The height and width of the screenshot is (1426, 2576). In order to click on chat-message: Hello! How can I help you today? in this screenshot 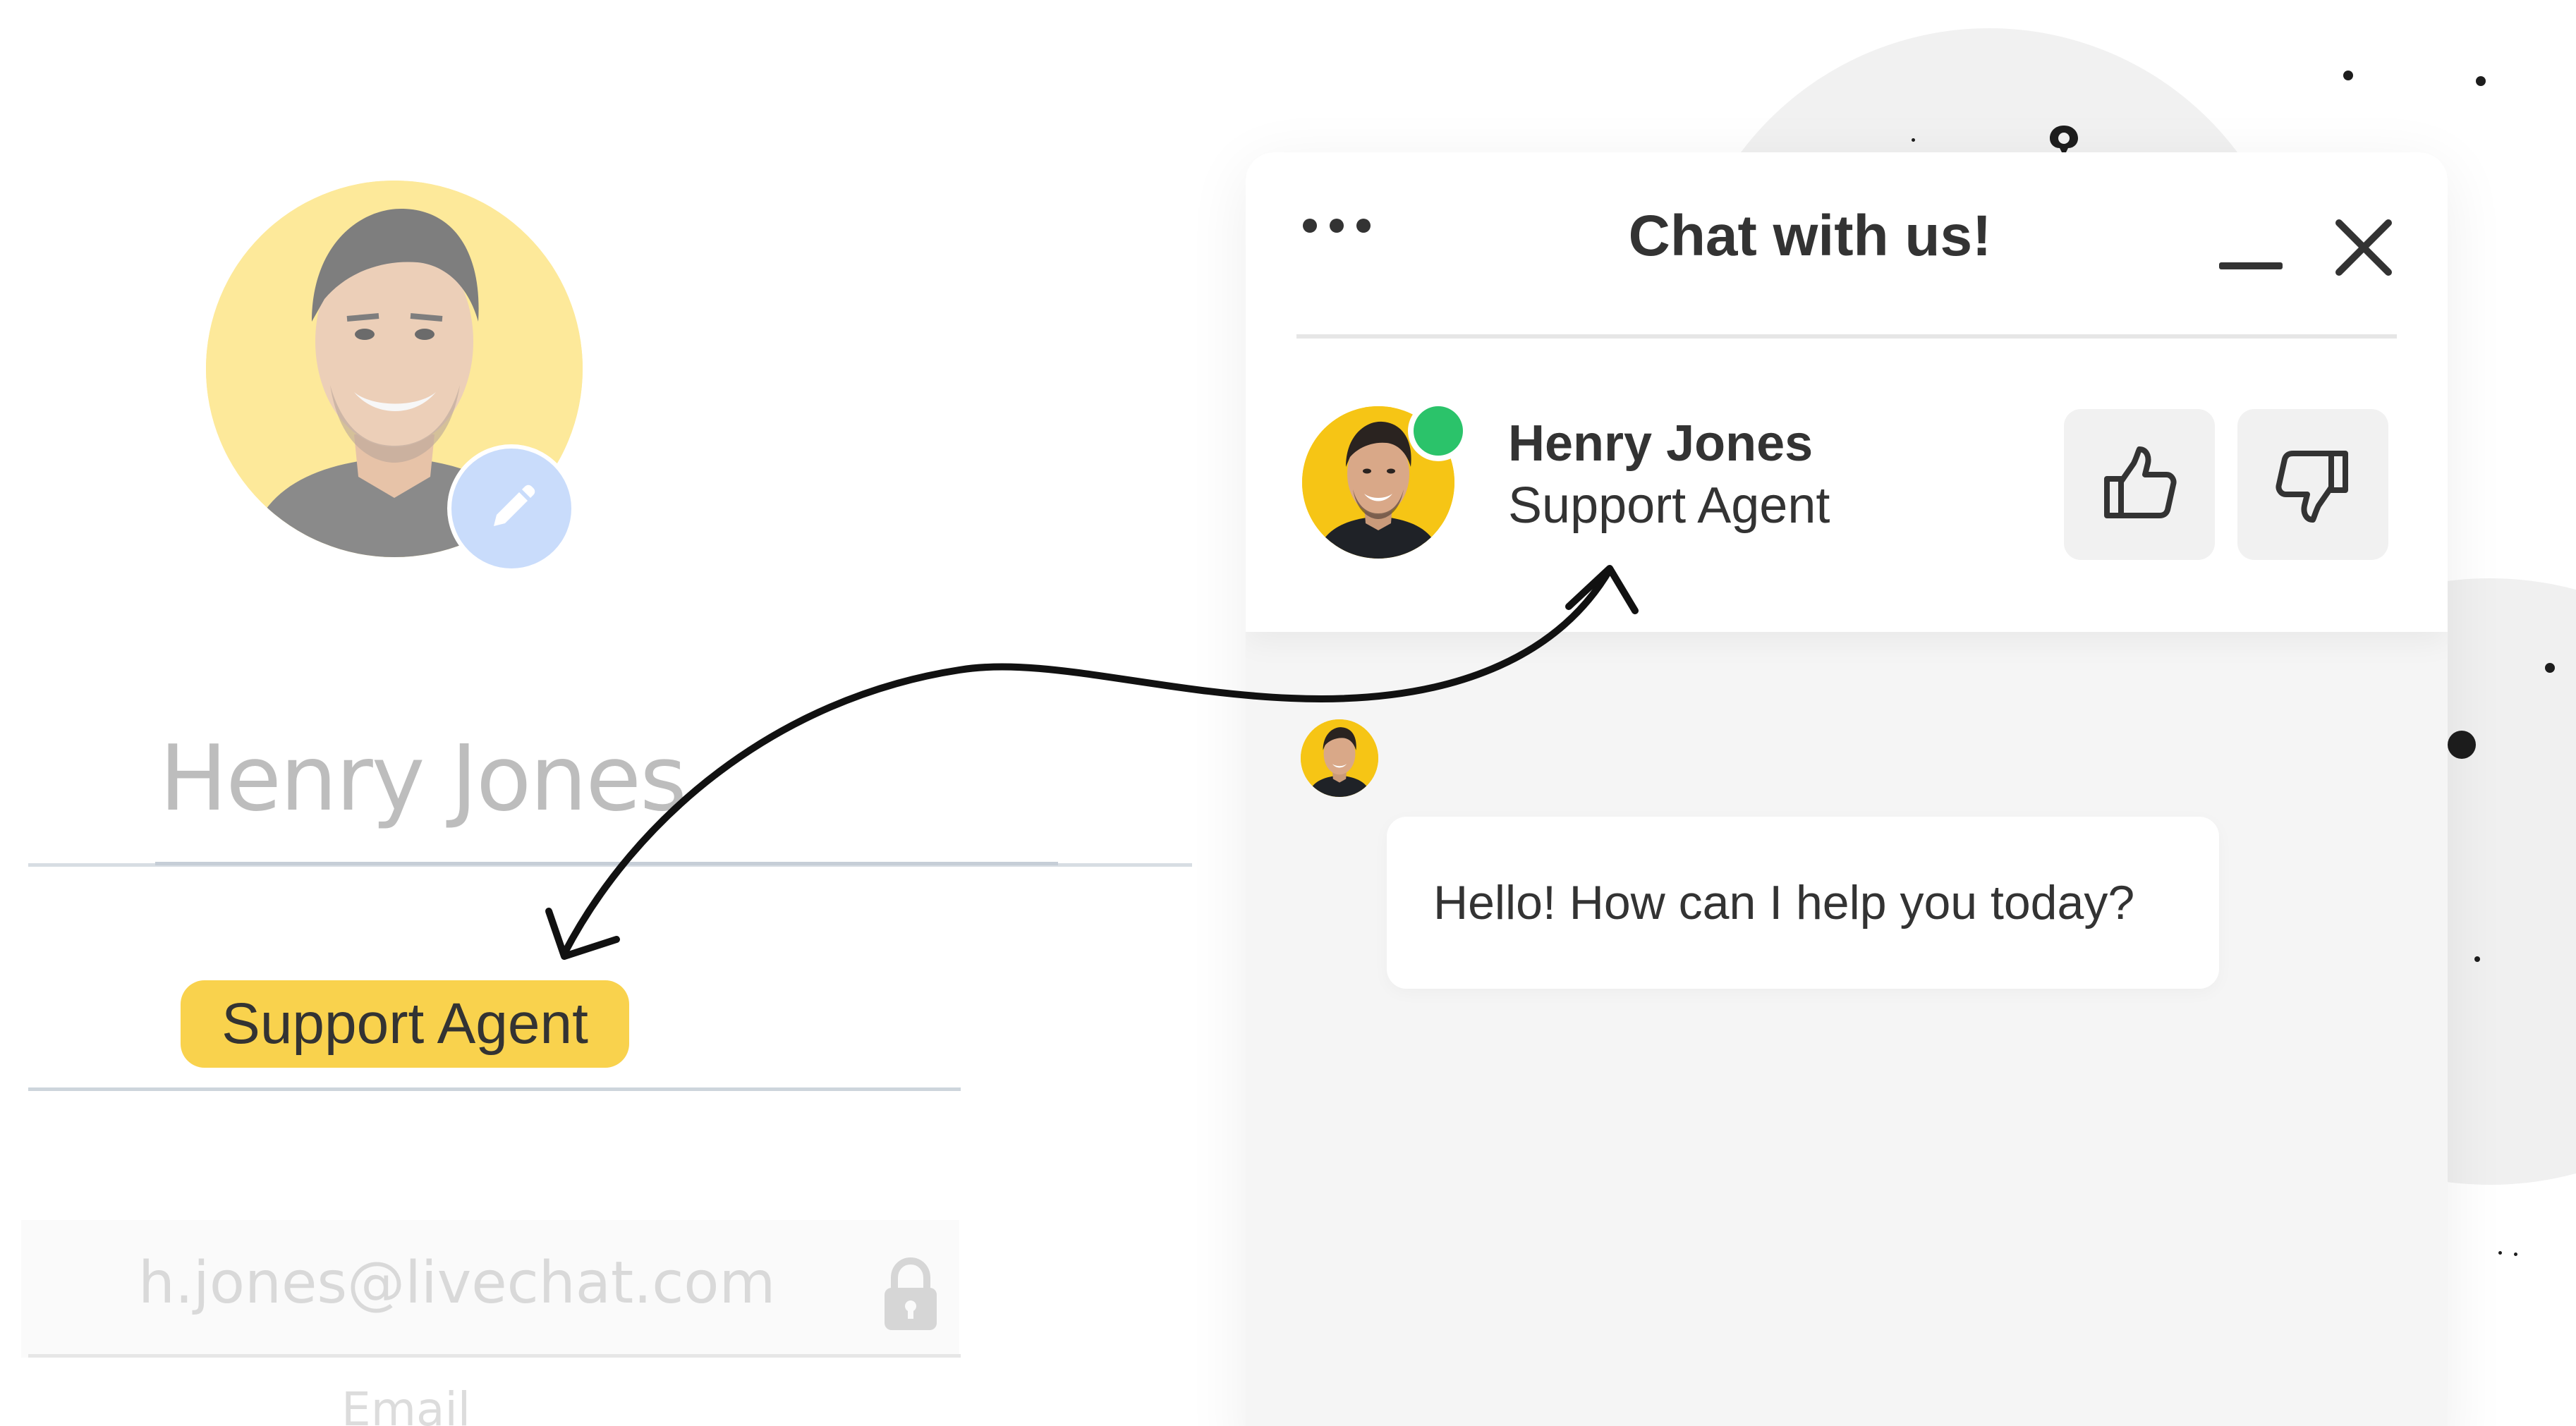, I will do `click(1803, 903)`.